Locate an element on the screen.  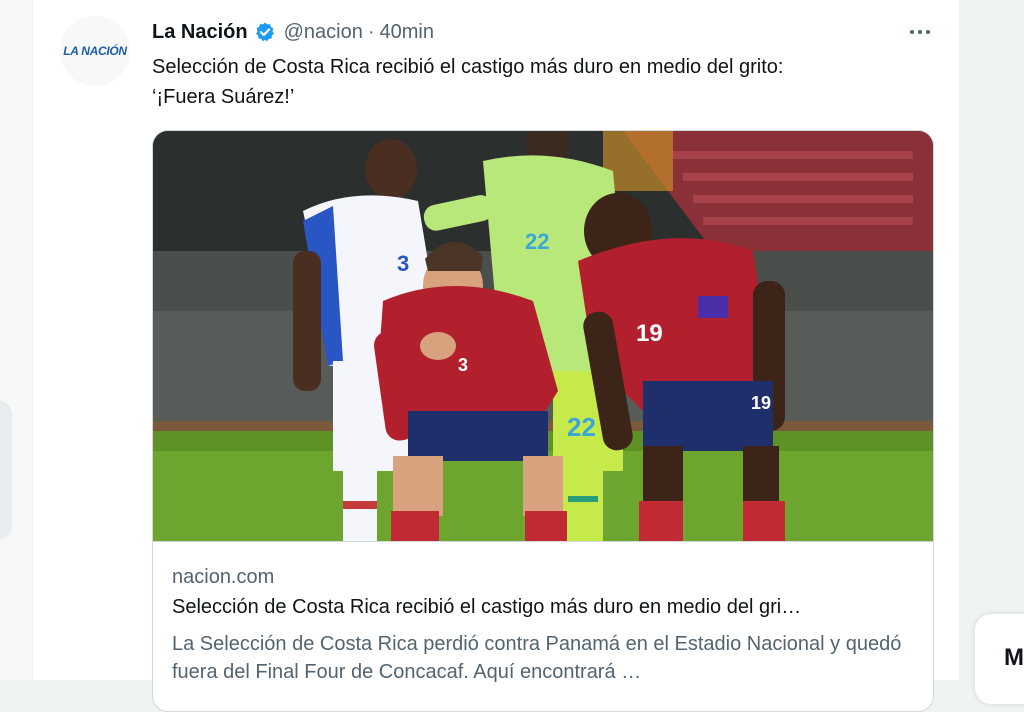
more-options-icon is located at coordinates (920, 32).